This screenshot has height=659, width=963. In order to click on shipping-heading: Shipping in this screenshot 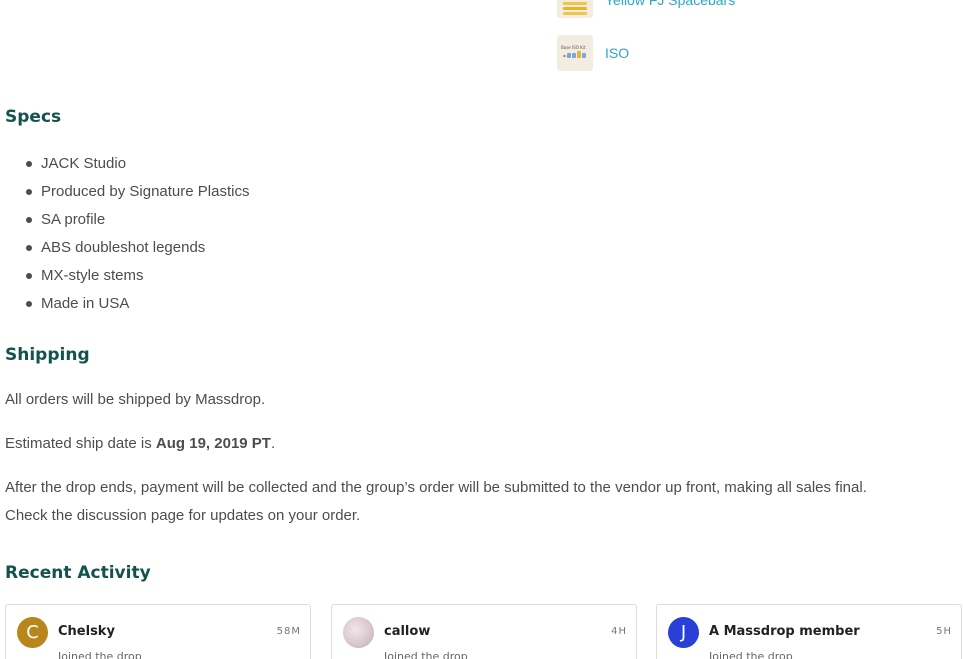, I will do `click(47, 355)`.